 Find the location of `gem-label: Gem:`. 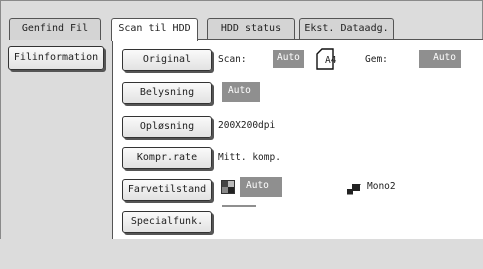

gem-label: Gem: is located at coordinates (376, 59).